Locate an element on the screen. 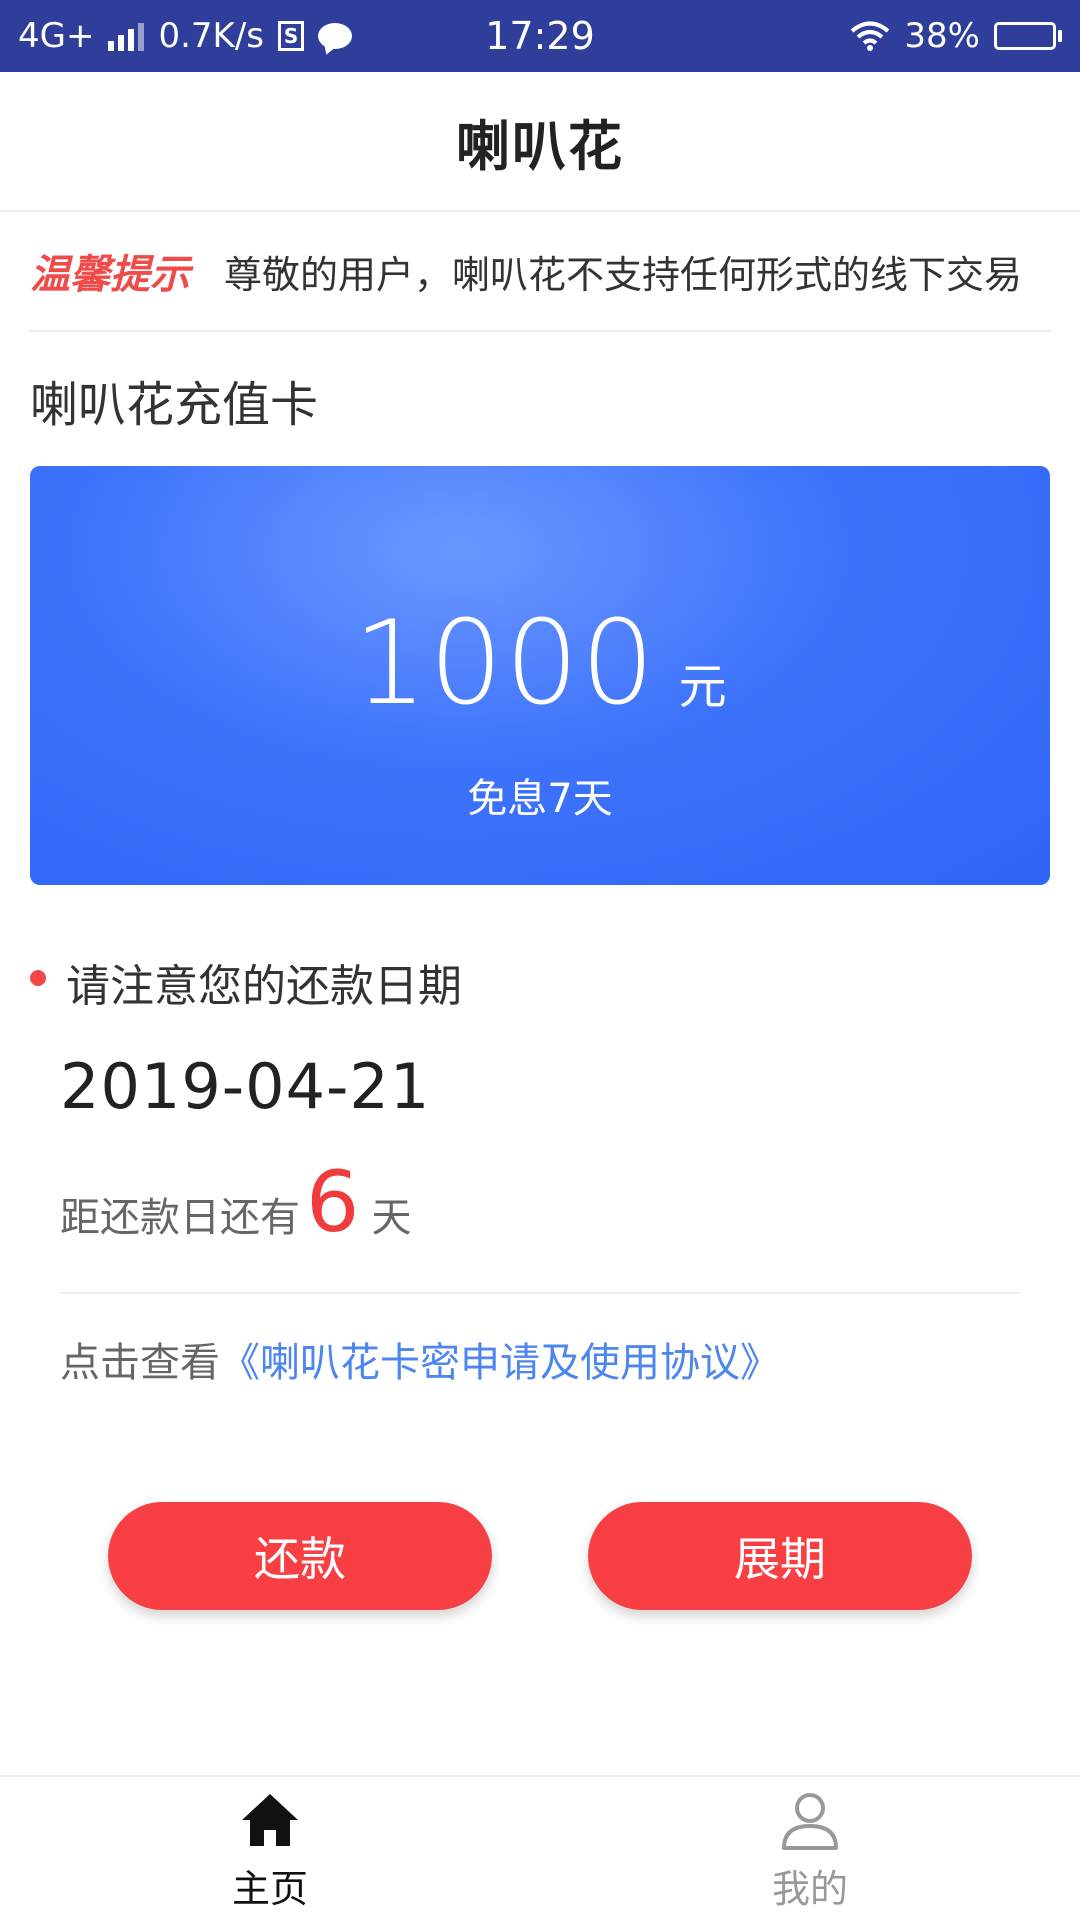  nav-home: 主页 is located at coordinates (270, 1848).